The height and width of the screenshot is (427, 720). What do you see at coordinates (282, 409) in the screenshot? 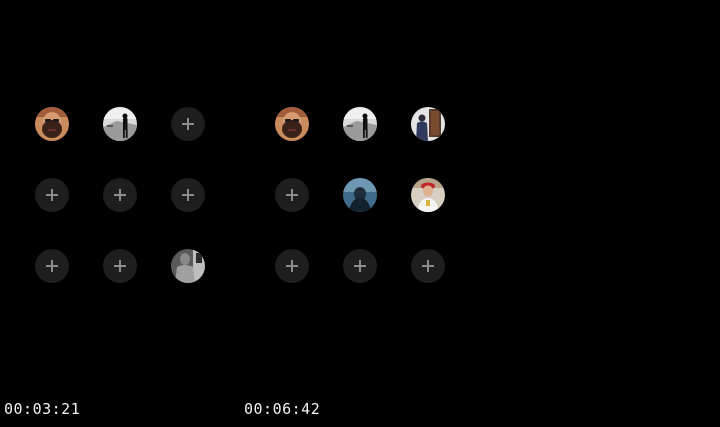
I see `elapsed-timecode: 00:06:42` at bounding box center [282, 409].